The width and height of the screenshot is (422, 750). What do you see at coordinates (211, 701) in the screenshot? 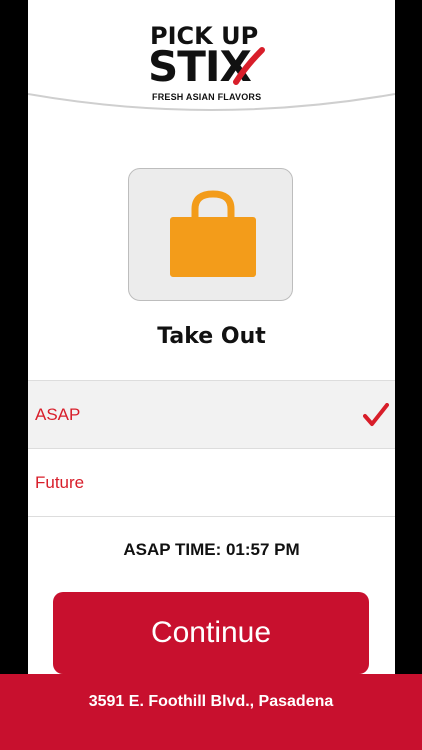
I see `store-address: 3591 E. Foothill Blvd., Pasadena` at bounding box center [211, 701].